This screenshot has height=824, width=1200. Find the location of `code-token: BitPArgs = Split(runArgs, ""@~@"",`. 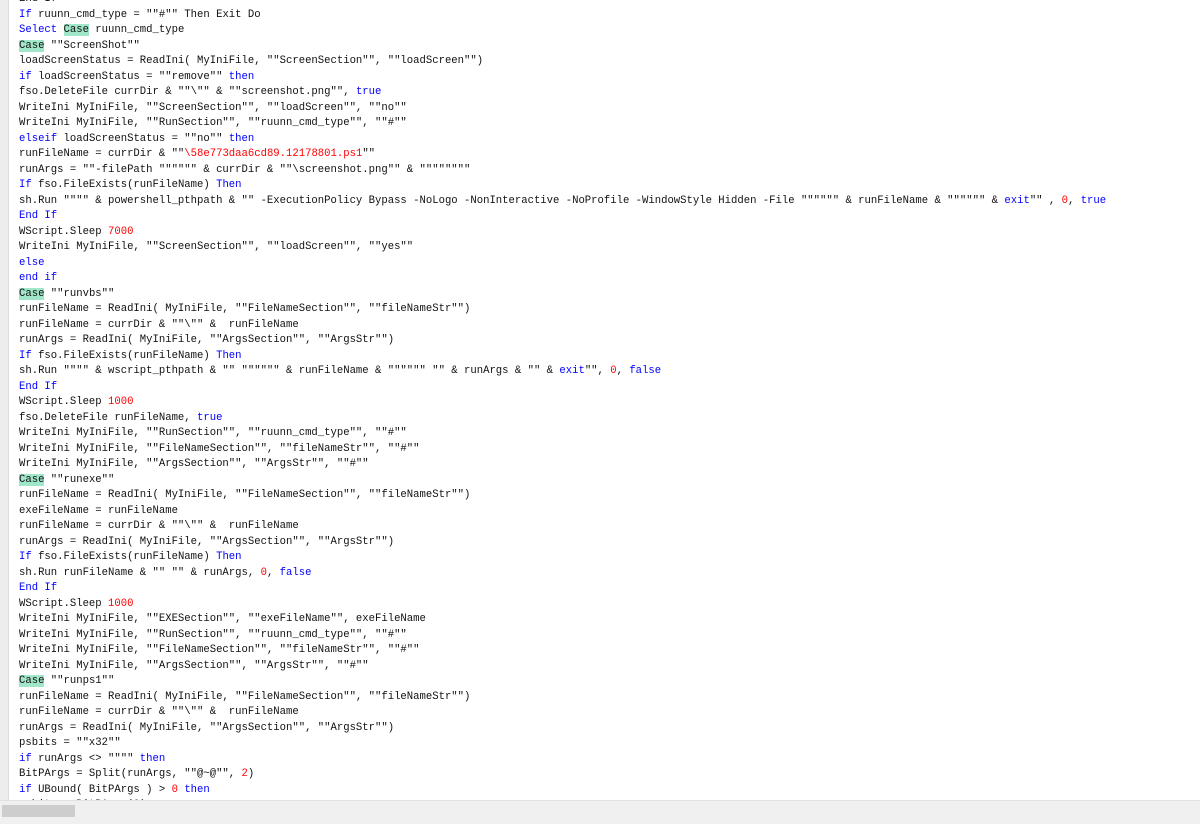

code-token: BitPArgs = Split(runArgs, ""@~@"", is located at coordinates (130, 774).